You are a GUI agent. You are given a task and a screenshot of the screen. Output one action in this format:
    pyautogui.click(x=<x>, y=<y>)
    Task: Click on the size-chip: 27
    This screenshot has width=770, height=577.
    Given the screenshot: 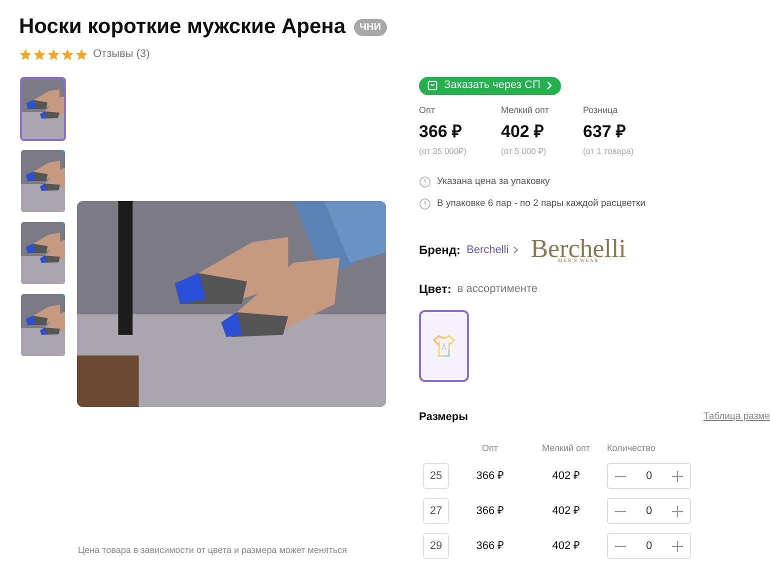 What is the action you would take?
    pyautogui.click(x=436, y=511)
    